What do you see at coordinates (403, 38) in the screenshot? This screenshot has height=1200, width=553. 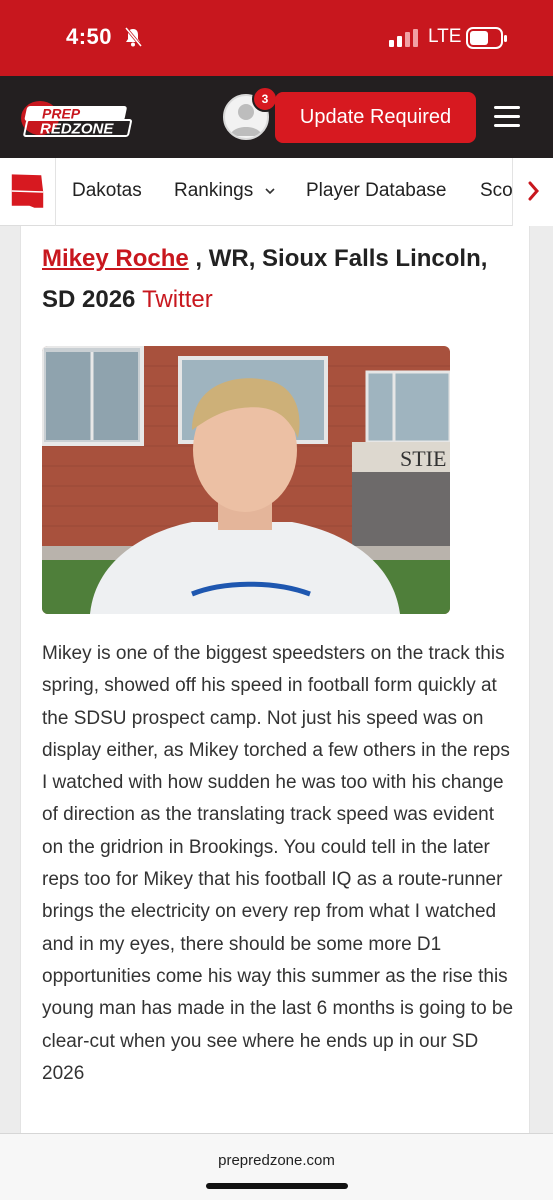 I see `signal-icon` at bounding box center [403, 38].